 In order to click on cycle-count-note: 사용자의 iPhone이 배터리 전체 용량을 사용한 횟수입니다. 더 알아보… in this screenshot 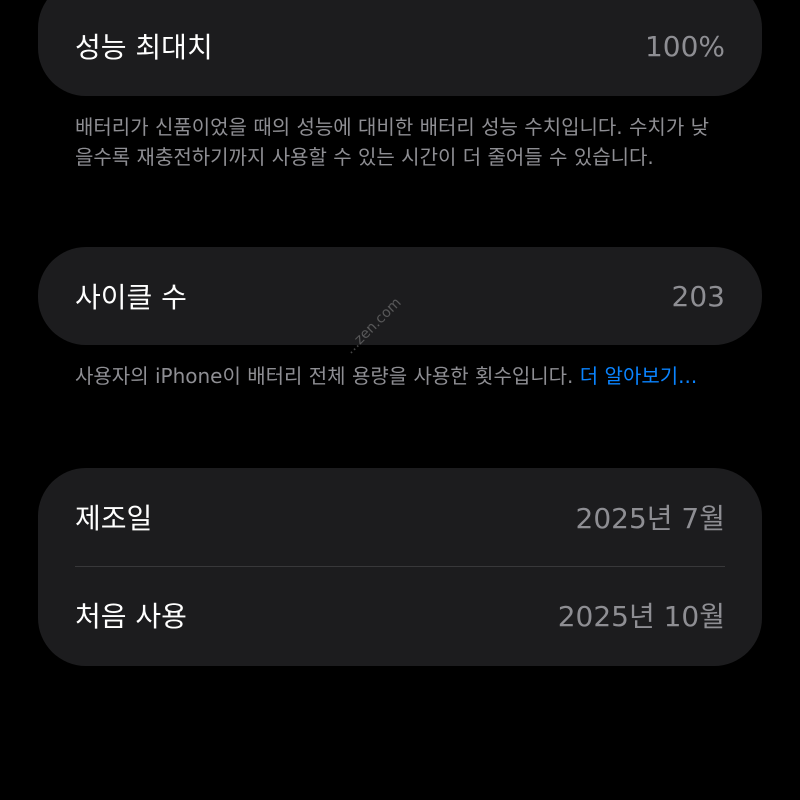, I will do `click(395, 376)`.